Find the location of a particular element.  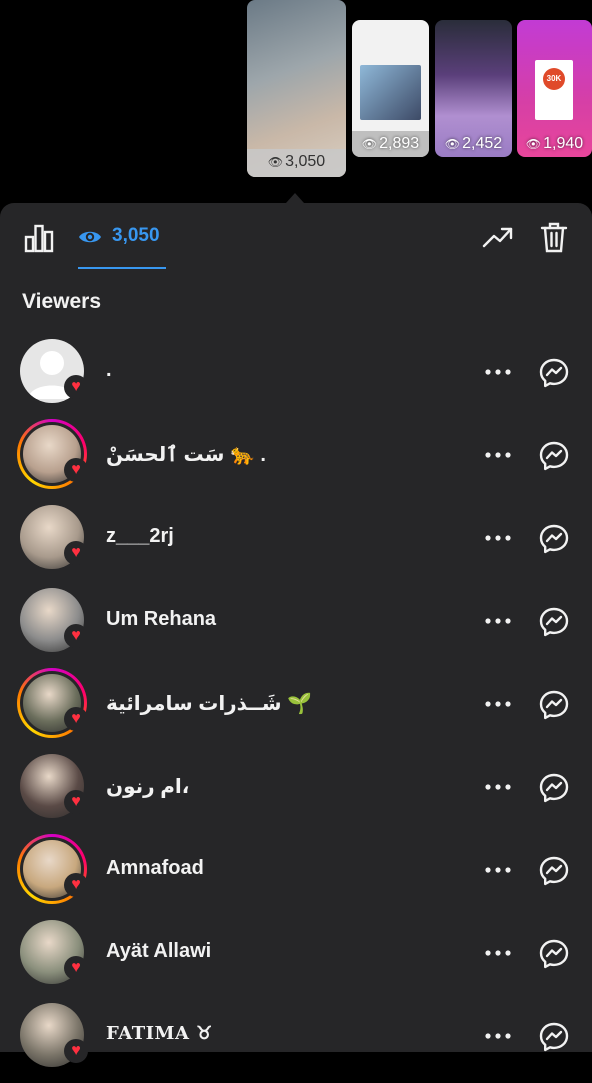

story-badge: 30K is located at coordinates (554, 79).